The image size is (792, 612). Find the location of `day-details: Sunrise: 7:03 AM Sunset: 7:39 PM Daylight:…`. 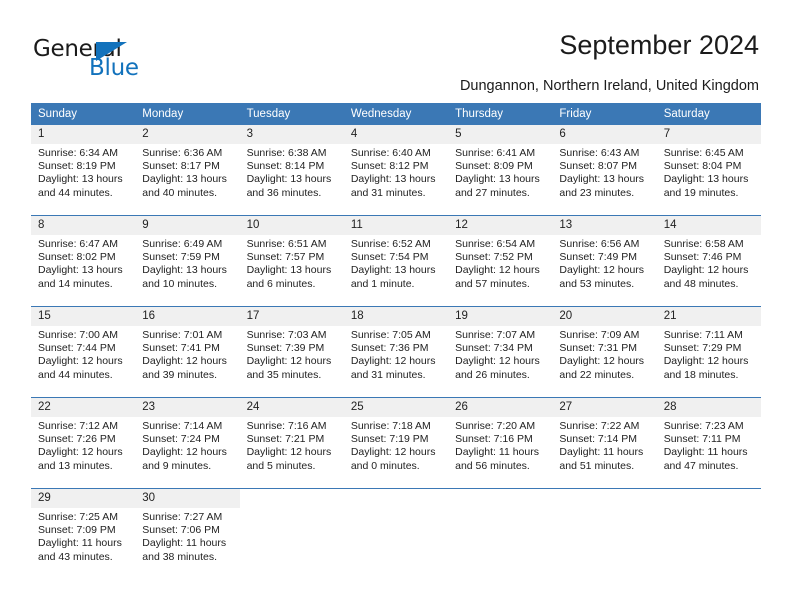

day-details: Sunrise: 7:03 AM Sunset: 7:39 PM Daylight:… is located at coordinates (292, 354).